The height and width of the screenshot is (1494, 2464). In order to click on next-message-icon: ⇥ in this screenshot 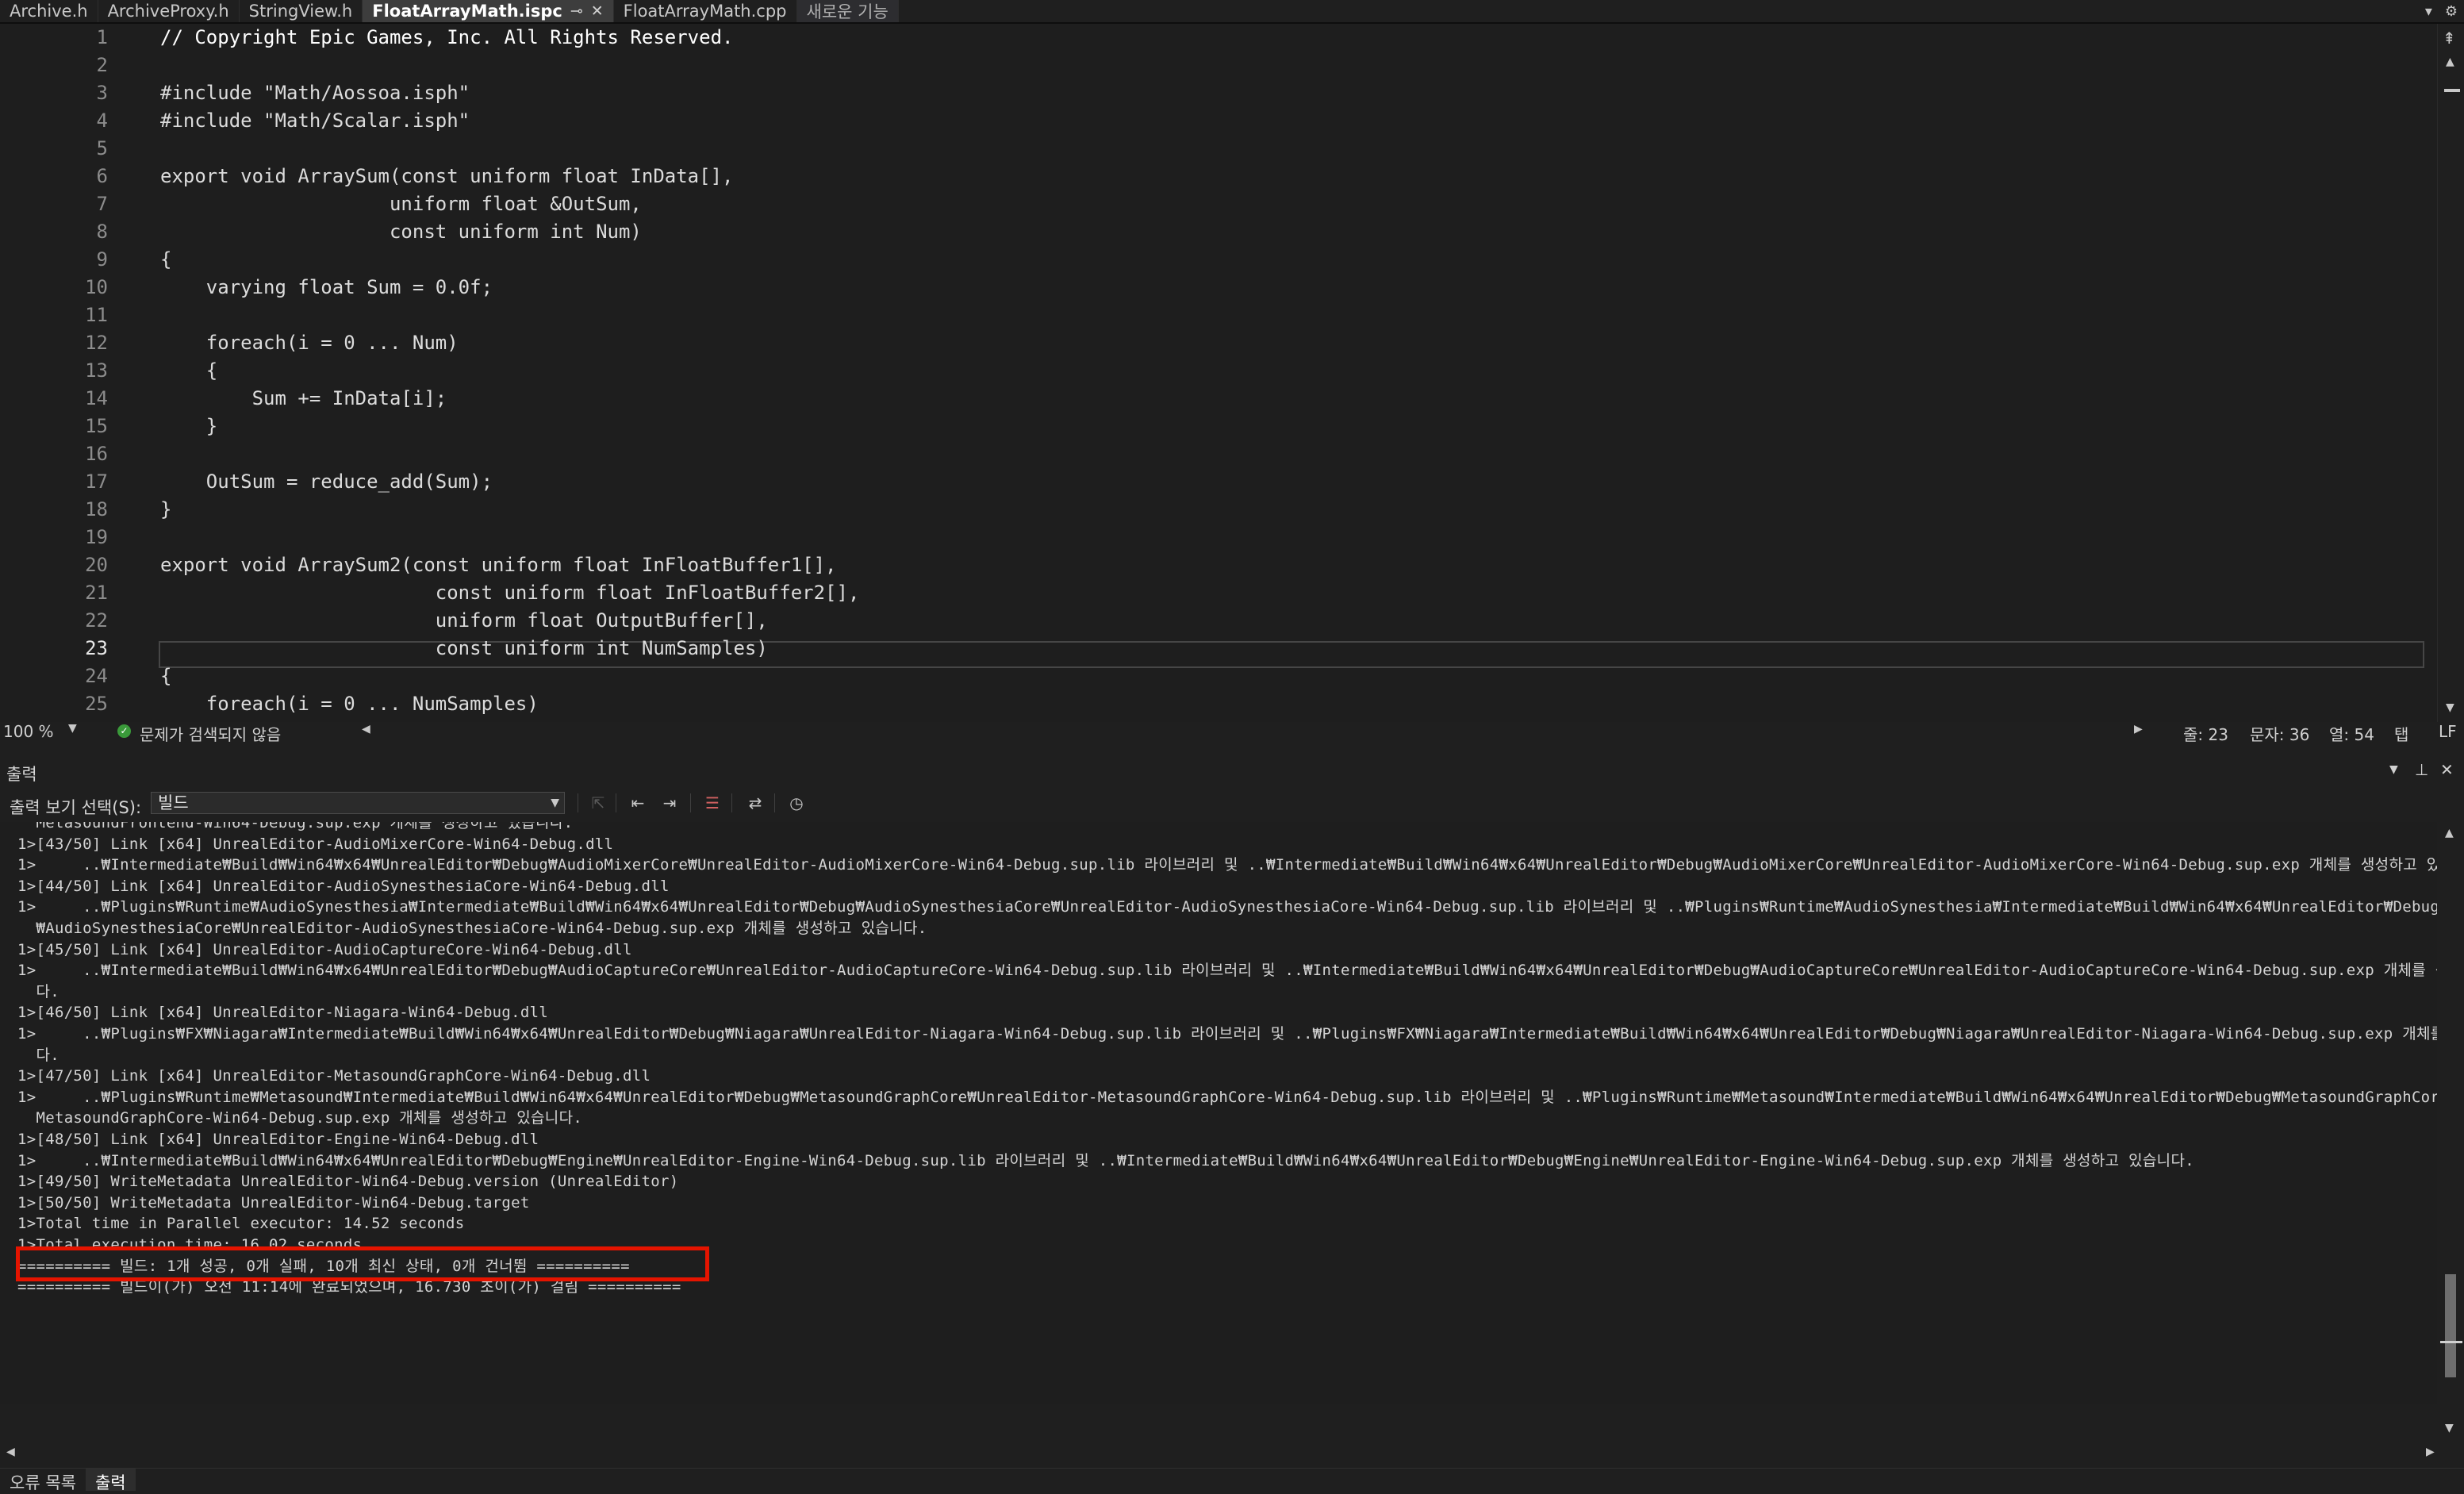, I will do `click(669, 803)`.